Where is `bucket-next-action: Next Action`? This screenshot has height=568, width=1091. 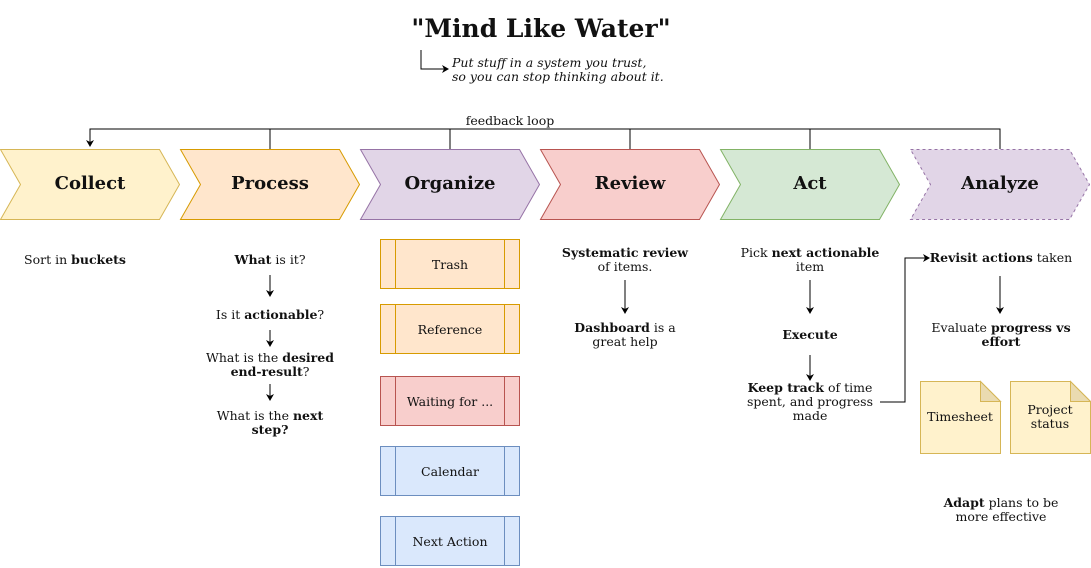
bucket-next-action: Next Action is located at coordinates (450, 541).